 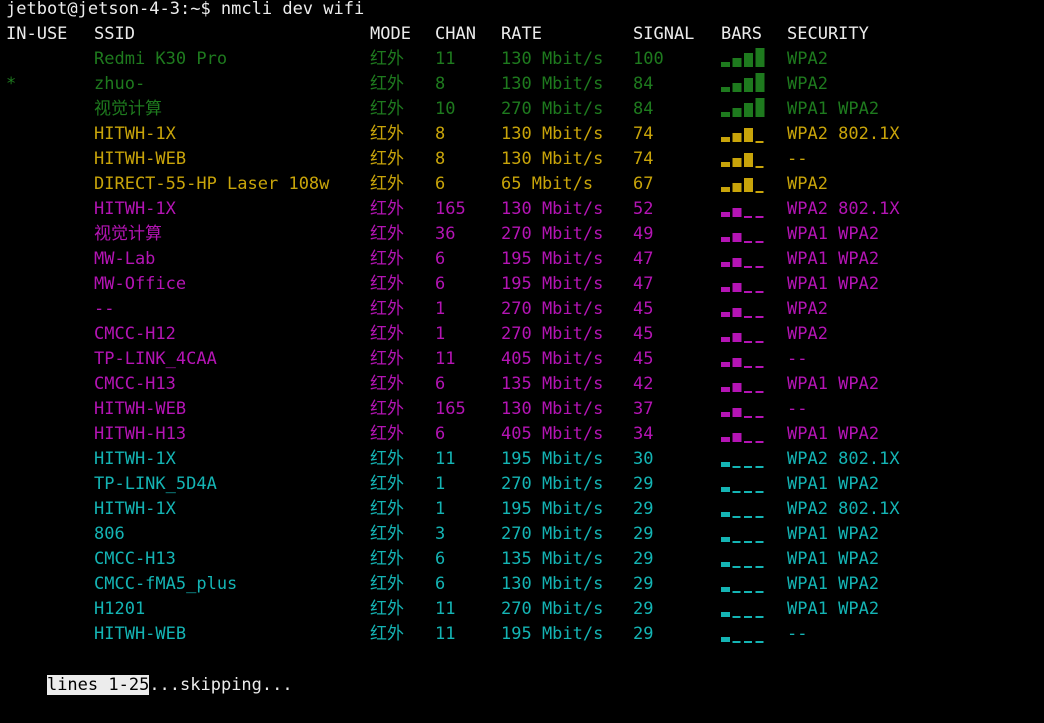 What do you see at coordinates (843, 509) in the screenshot?
I see `security-cell: WPA2 802.1X` at bounding box center [843, 509].